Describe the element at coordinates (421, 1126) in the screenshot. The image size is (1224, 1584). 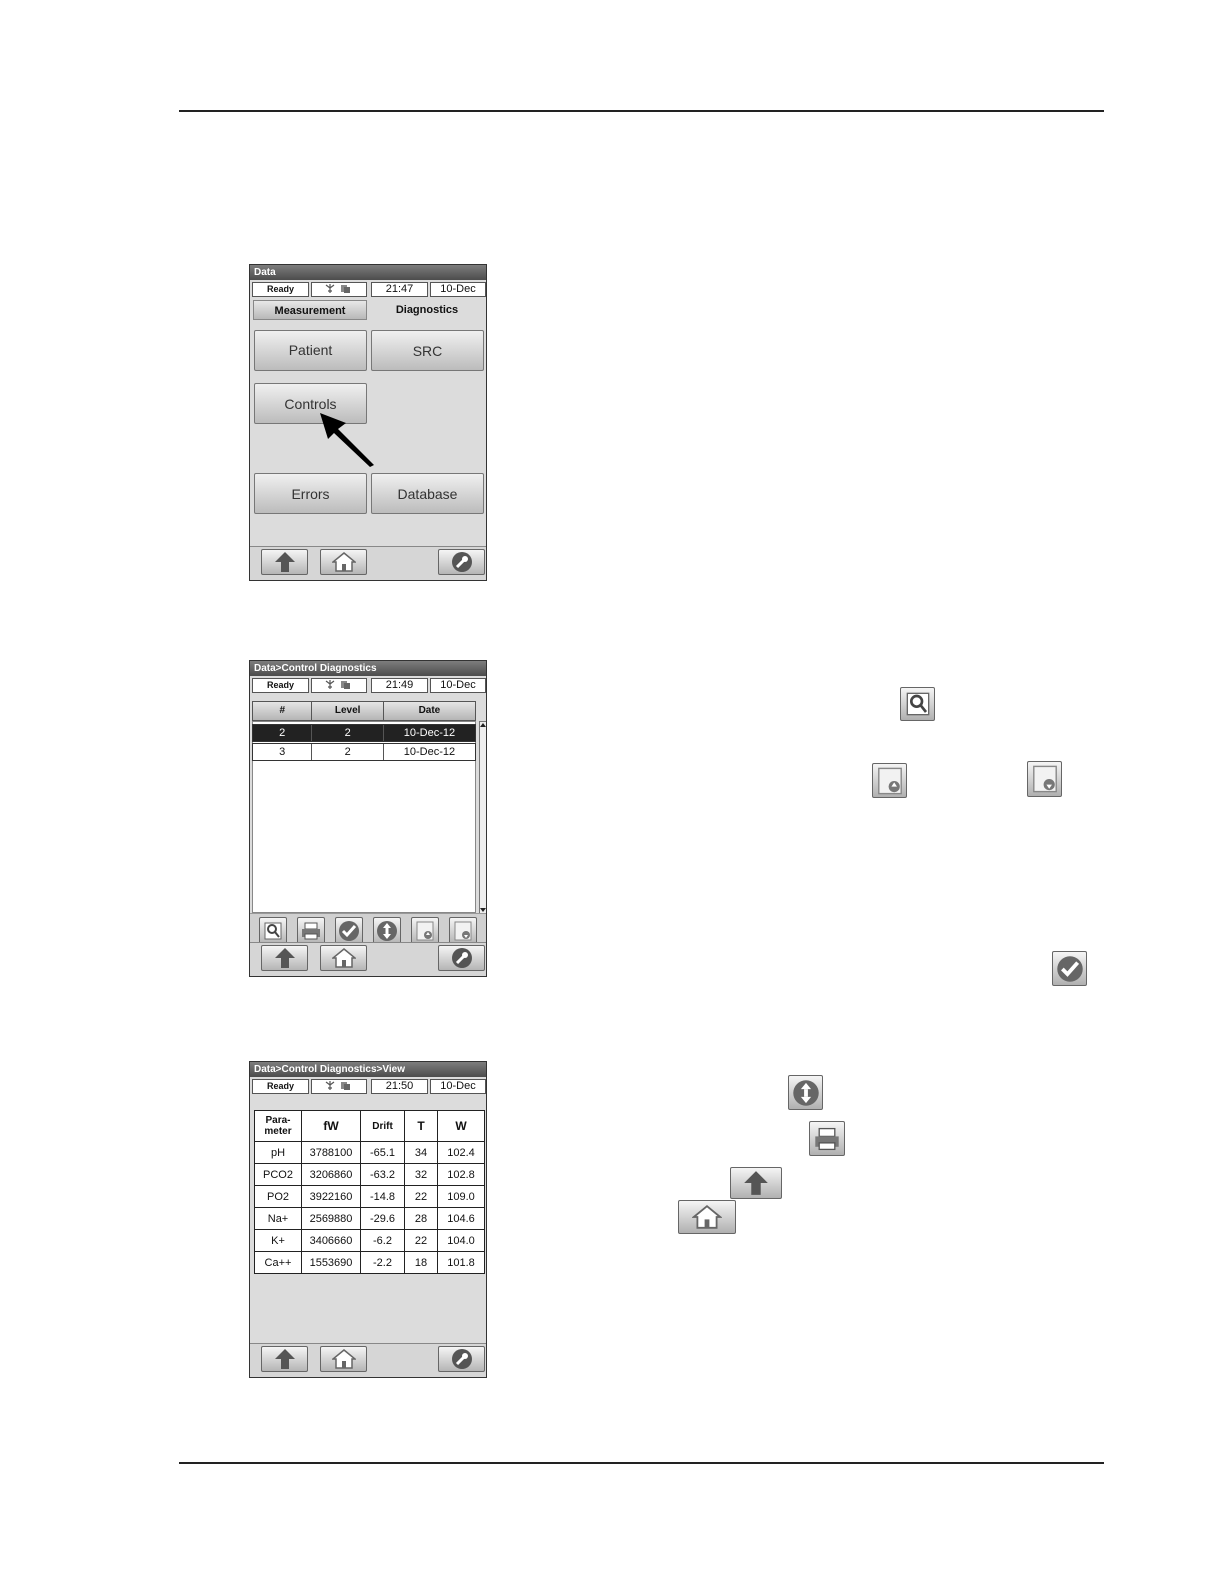
I see `column-header-t: T` at that location.